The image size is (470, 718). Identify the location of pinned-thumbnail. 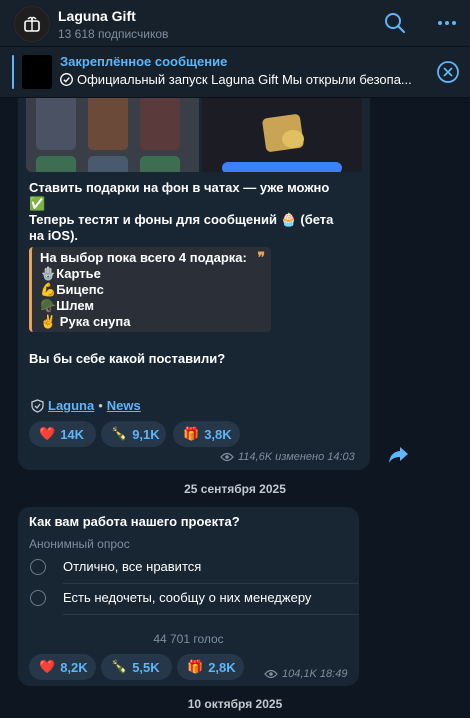
(37, 72).